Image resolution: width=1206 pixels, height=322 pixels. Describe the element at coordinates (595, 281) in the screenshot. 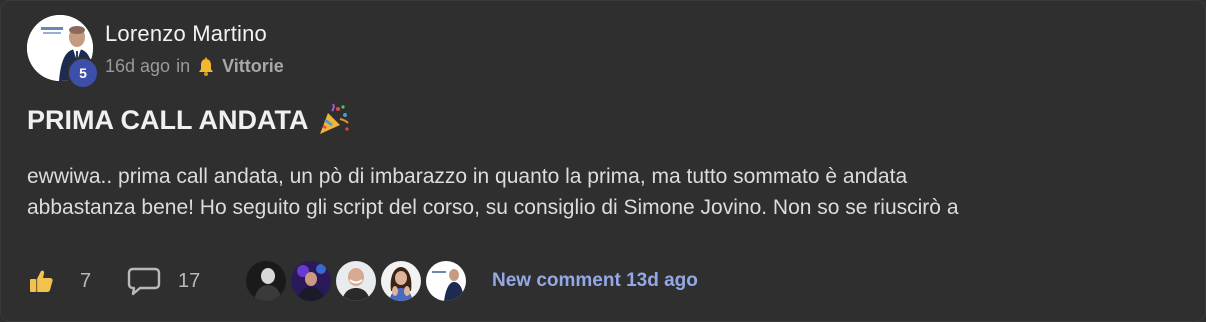

I see `new-comment-link: New comment 13d ago` at that location.